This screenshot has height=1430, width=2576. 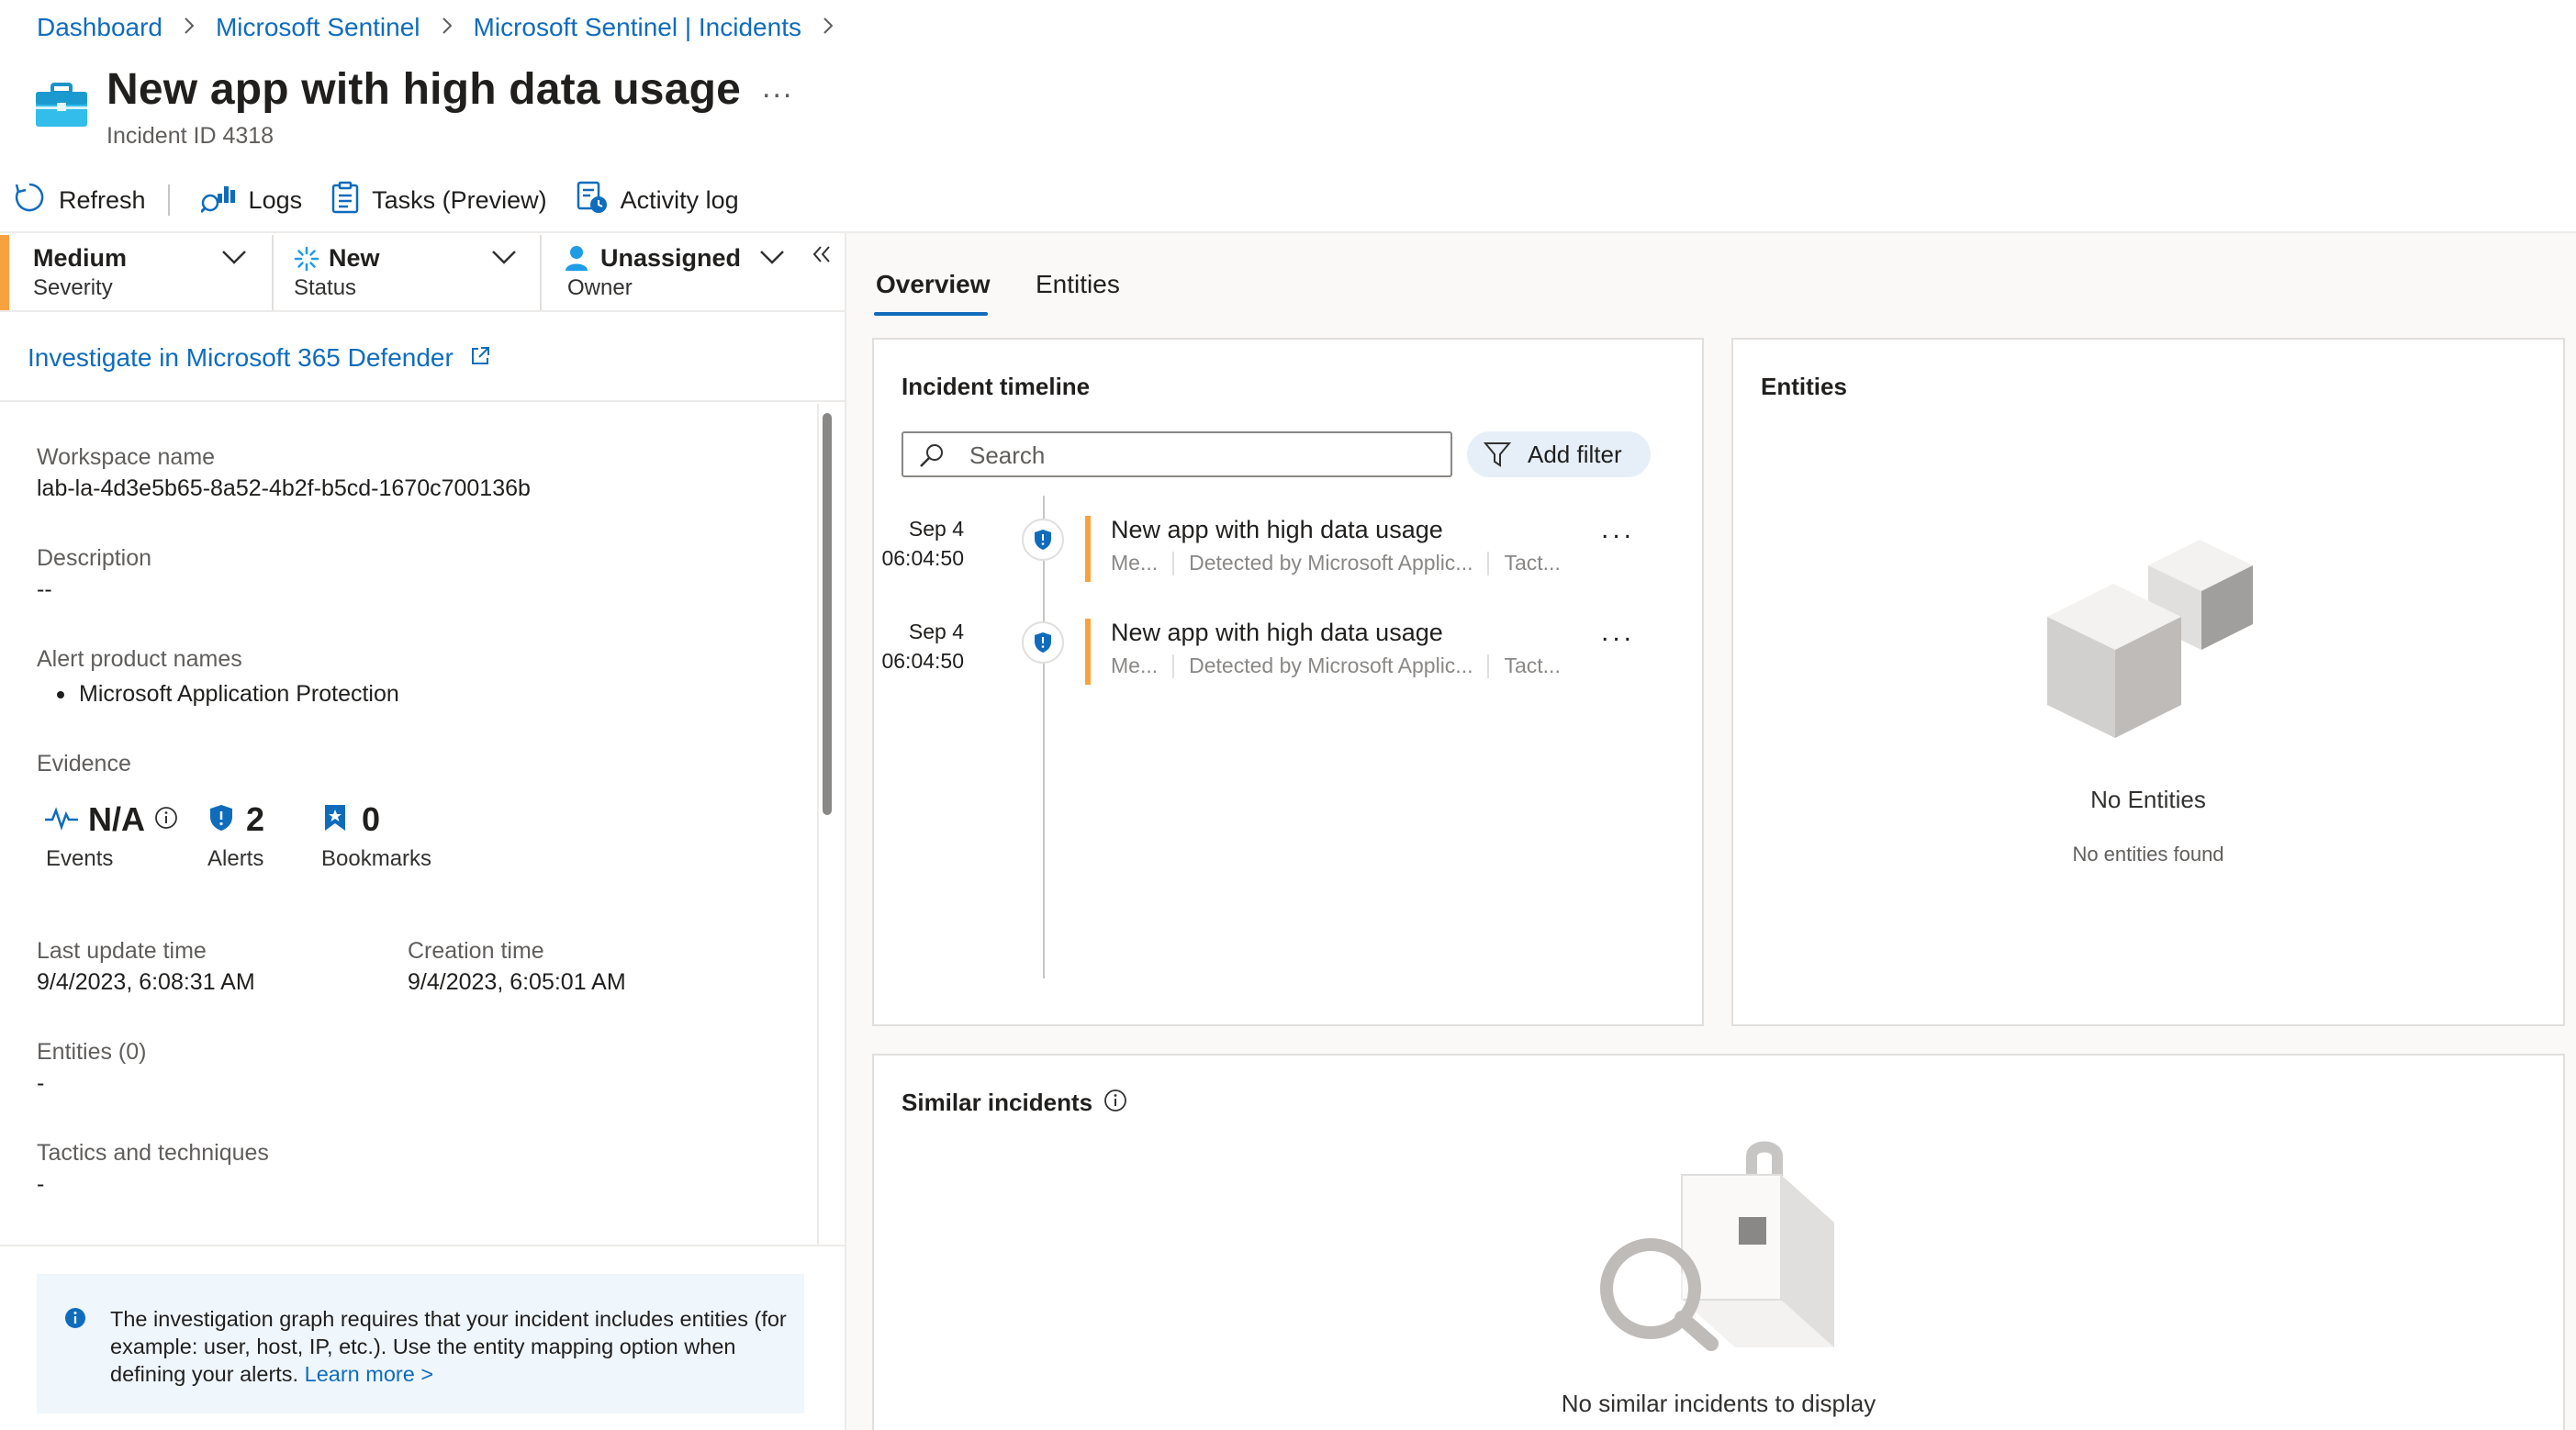 I want to click on pulse-icon, so click(x=61, y=820).